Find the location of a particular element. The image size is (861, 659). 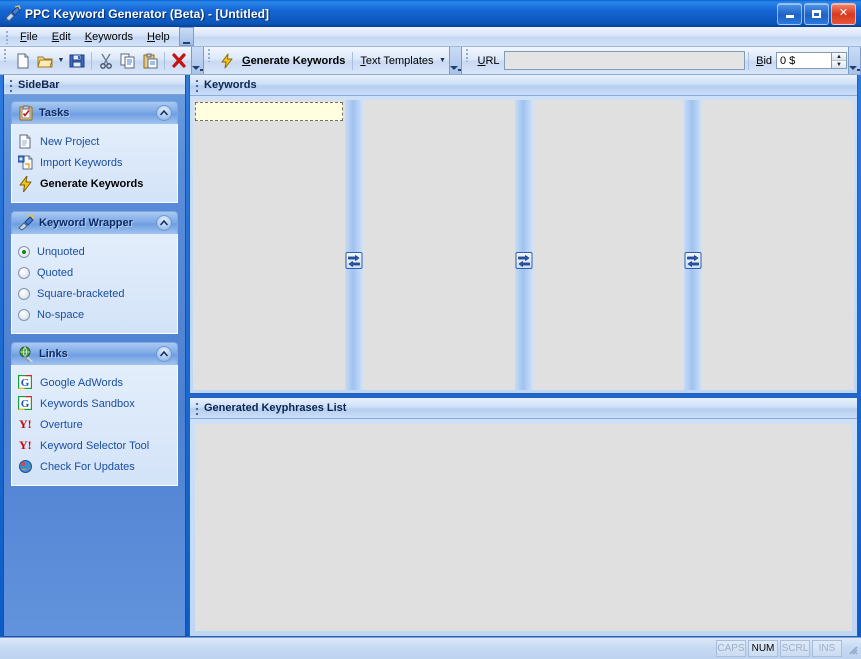

new-document-button is located at coordinates (23, 61).